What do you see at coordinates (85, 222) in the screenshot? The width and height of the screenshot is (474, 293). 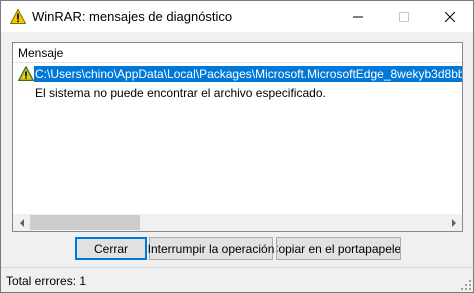 I see `scrollbar-thumb` at bounding box center [85, 222].